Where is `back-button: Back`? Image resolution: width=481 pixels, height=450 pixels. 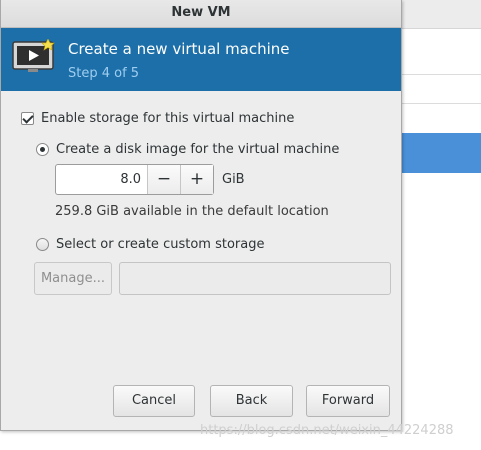
back-button: Back is located at coordinates (251, 401).